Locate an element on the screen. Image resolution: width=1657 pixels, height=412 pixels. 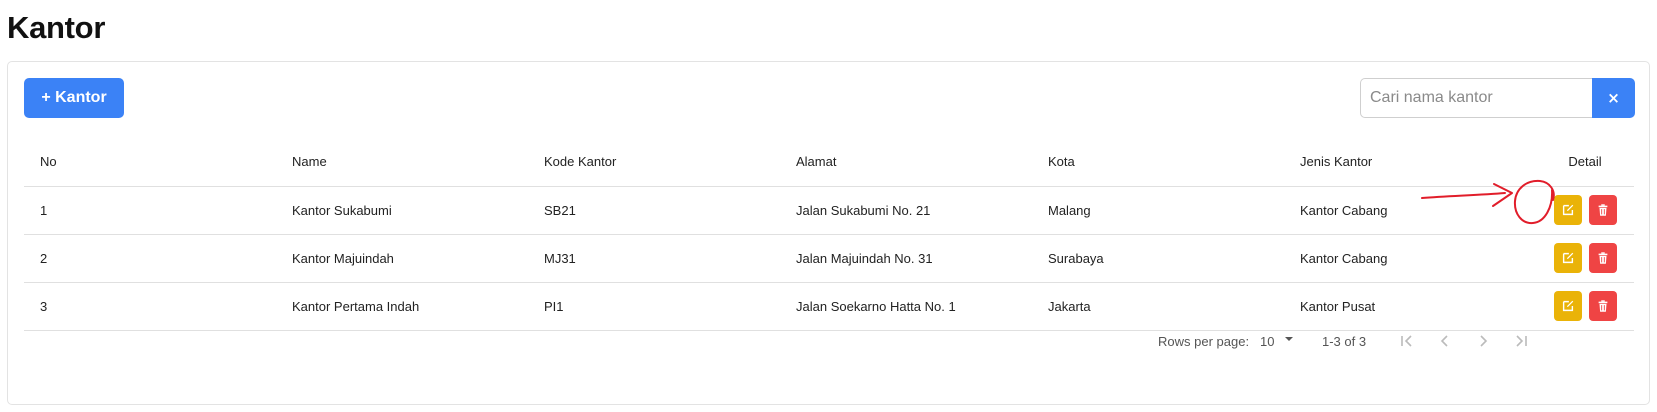
cell-kode-kantor: PI1 is located at coordinates (654, 306).